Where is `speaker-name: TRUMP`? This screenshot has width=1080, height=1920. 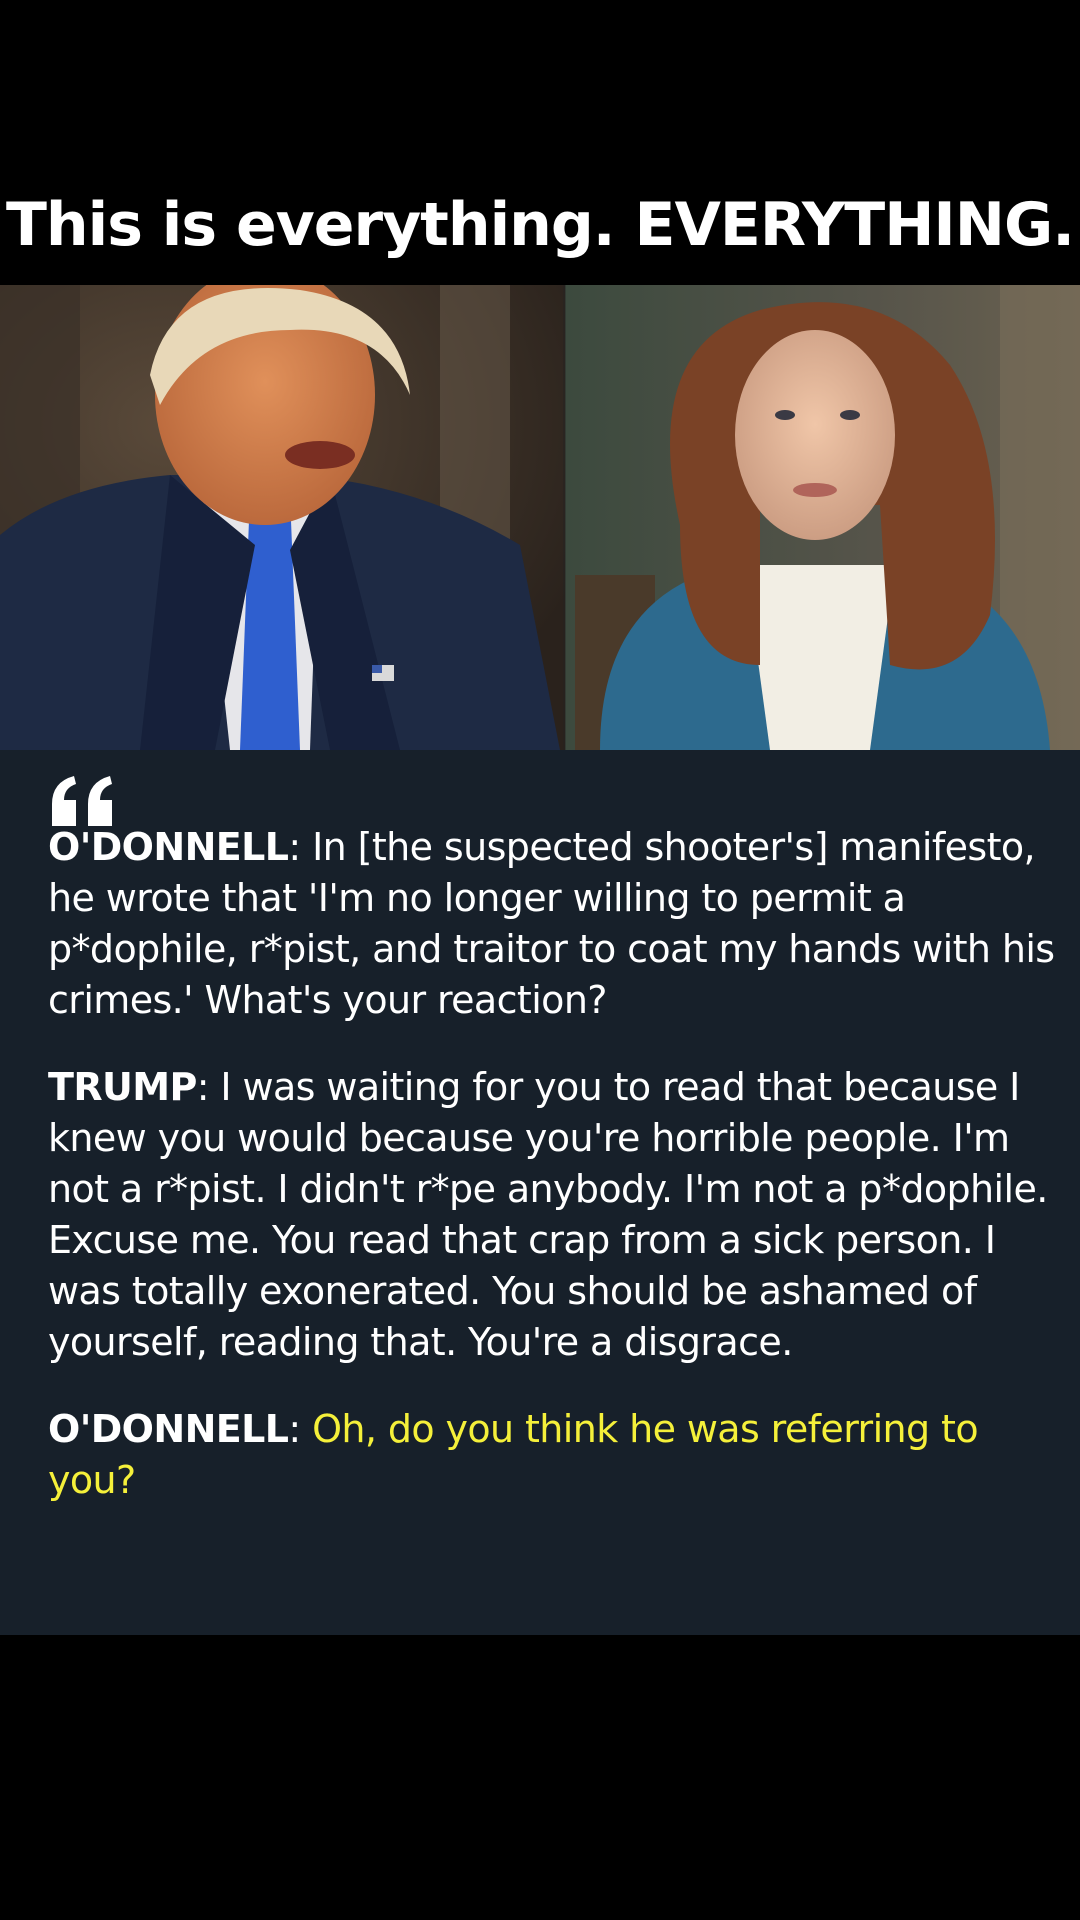 speaker-name: TRUMP is located at coordinates (122, 1087).